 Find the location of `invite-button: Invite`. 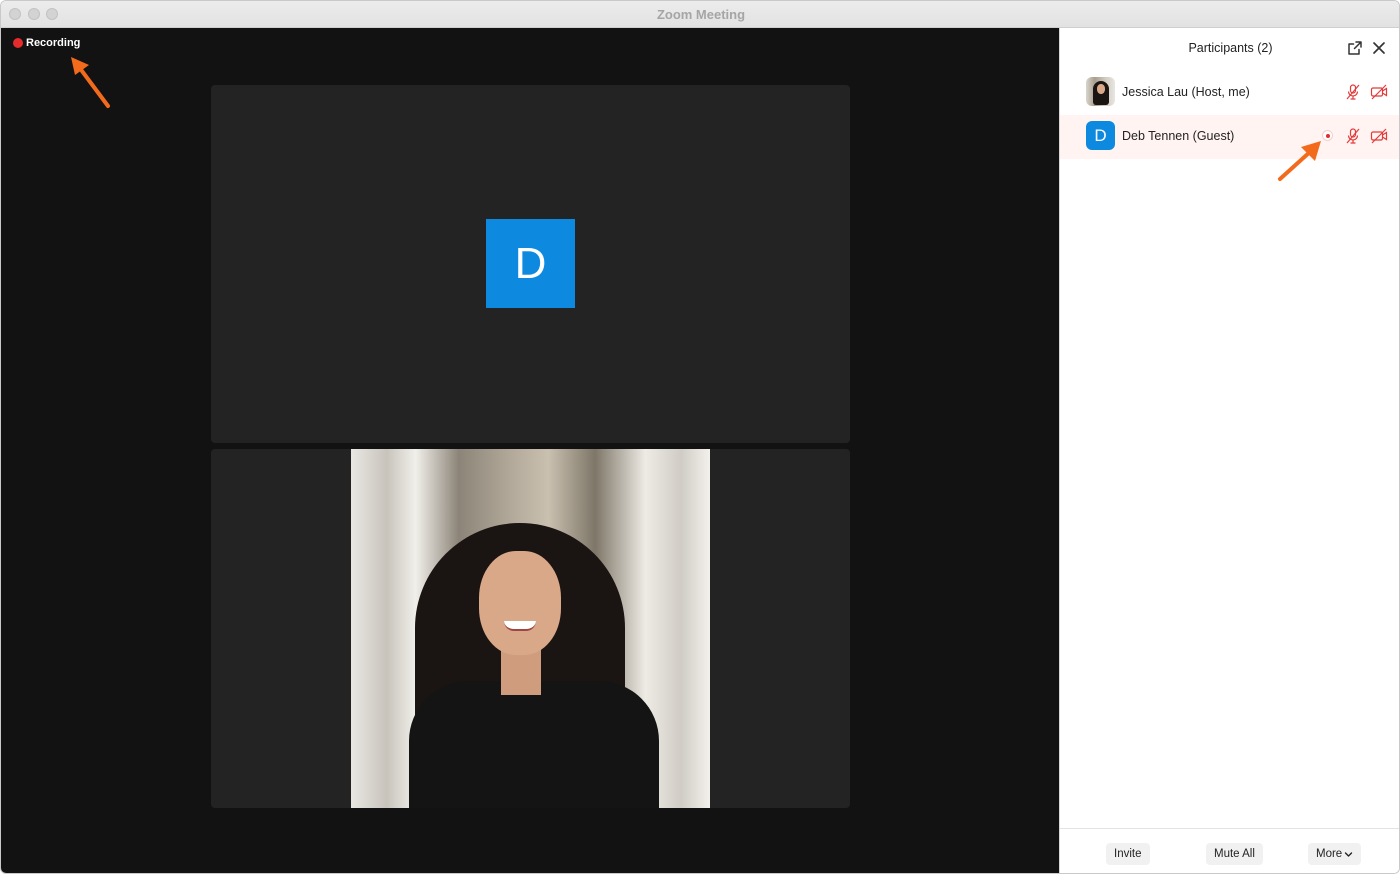

invite-button: Invite is located at coordinates (1128, 854).